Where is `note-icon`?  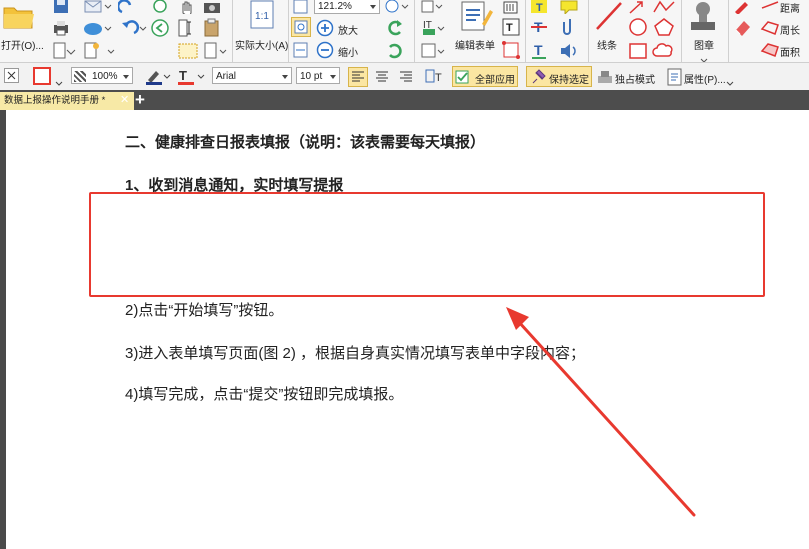
note-icon is located at coordinates (570, 8).